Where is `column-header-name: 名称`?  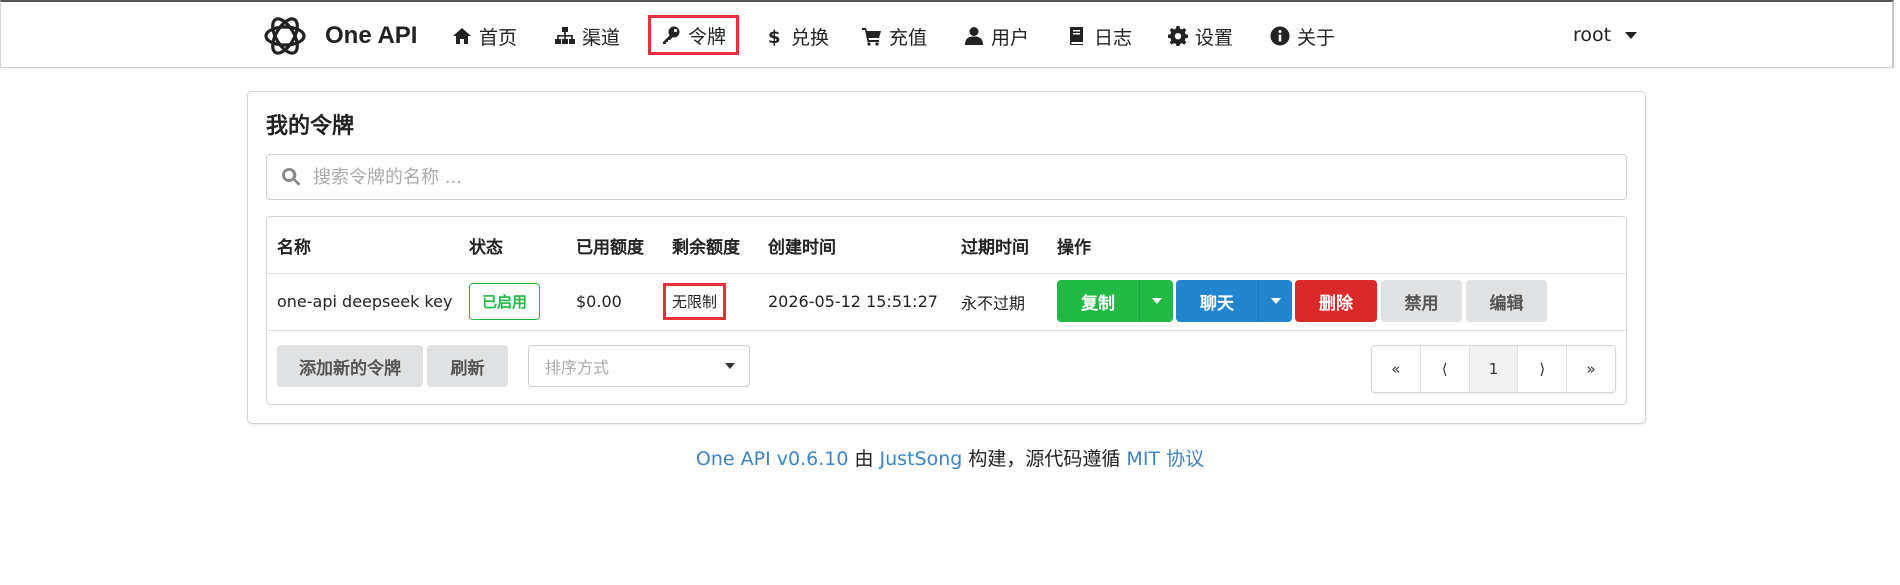 column-header-name: 名称 is located at coordinates (294, 245).